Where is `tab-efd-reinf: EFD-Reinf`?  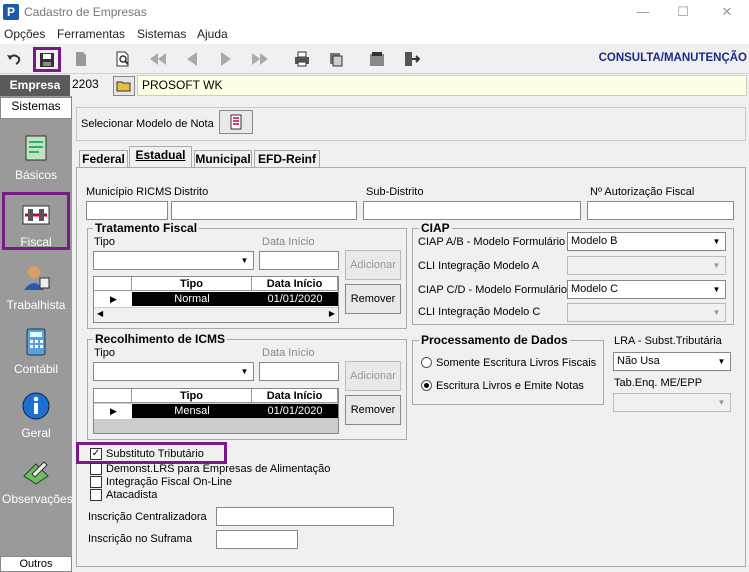 tab-efd-reinf: EFD-Reinf is located at coordinates (287, 159).